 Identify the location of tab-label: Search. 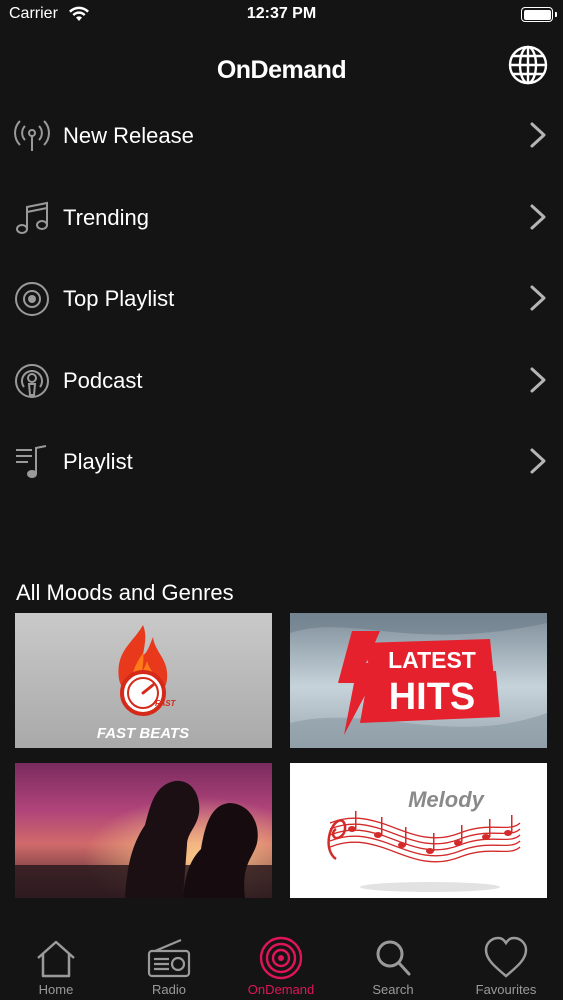
(393, 989).